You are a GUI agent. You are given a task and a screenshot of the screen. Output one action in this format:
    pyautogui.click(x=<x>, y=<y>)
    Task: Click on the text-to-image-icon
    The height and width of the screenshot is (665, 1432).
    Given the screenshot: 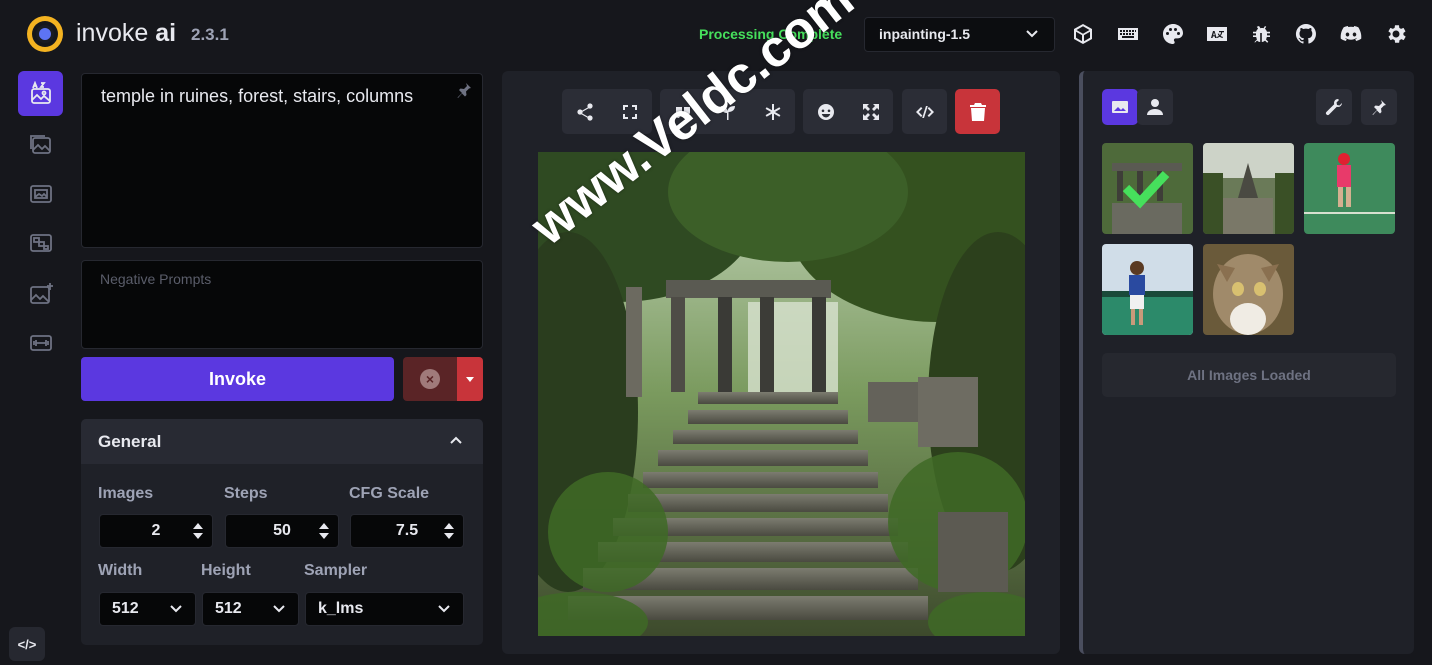 What is the action you would take?
    pyautogui.click(x=40, y=92)
    